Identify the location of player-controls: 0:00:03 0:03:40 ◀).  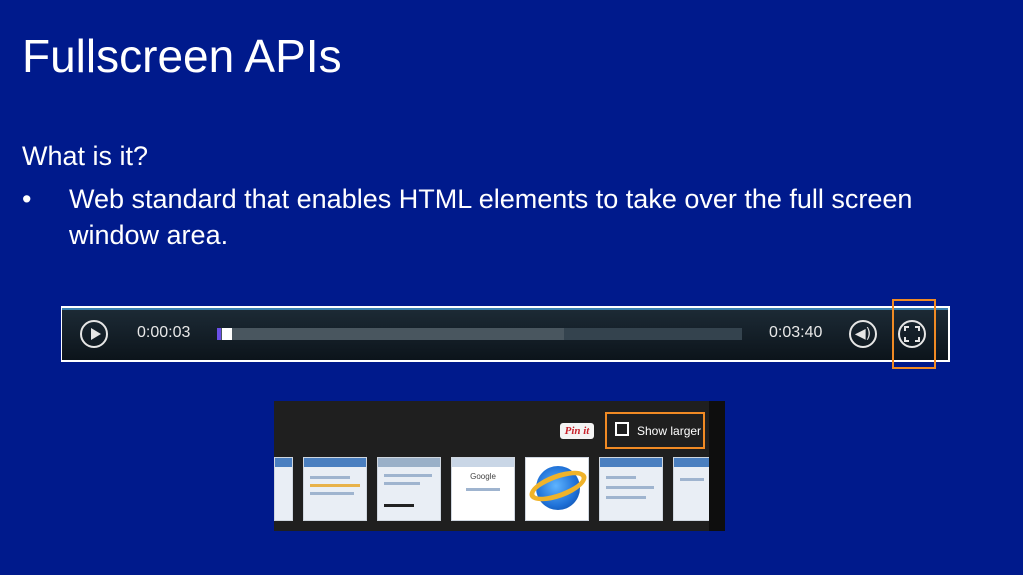
(505, 334).